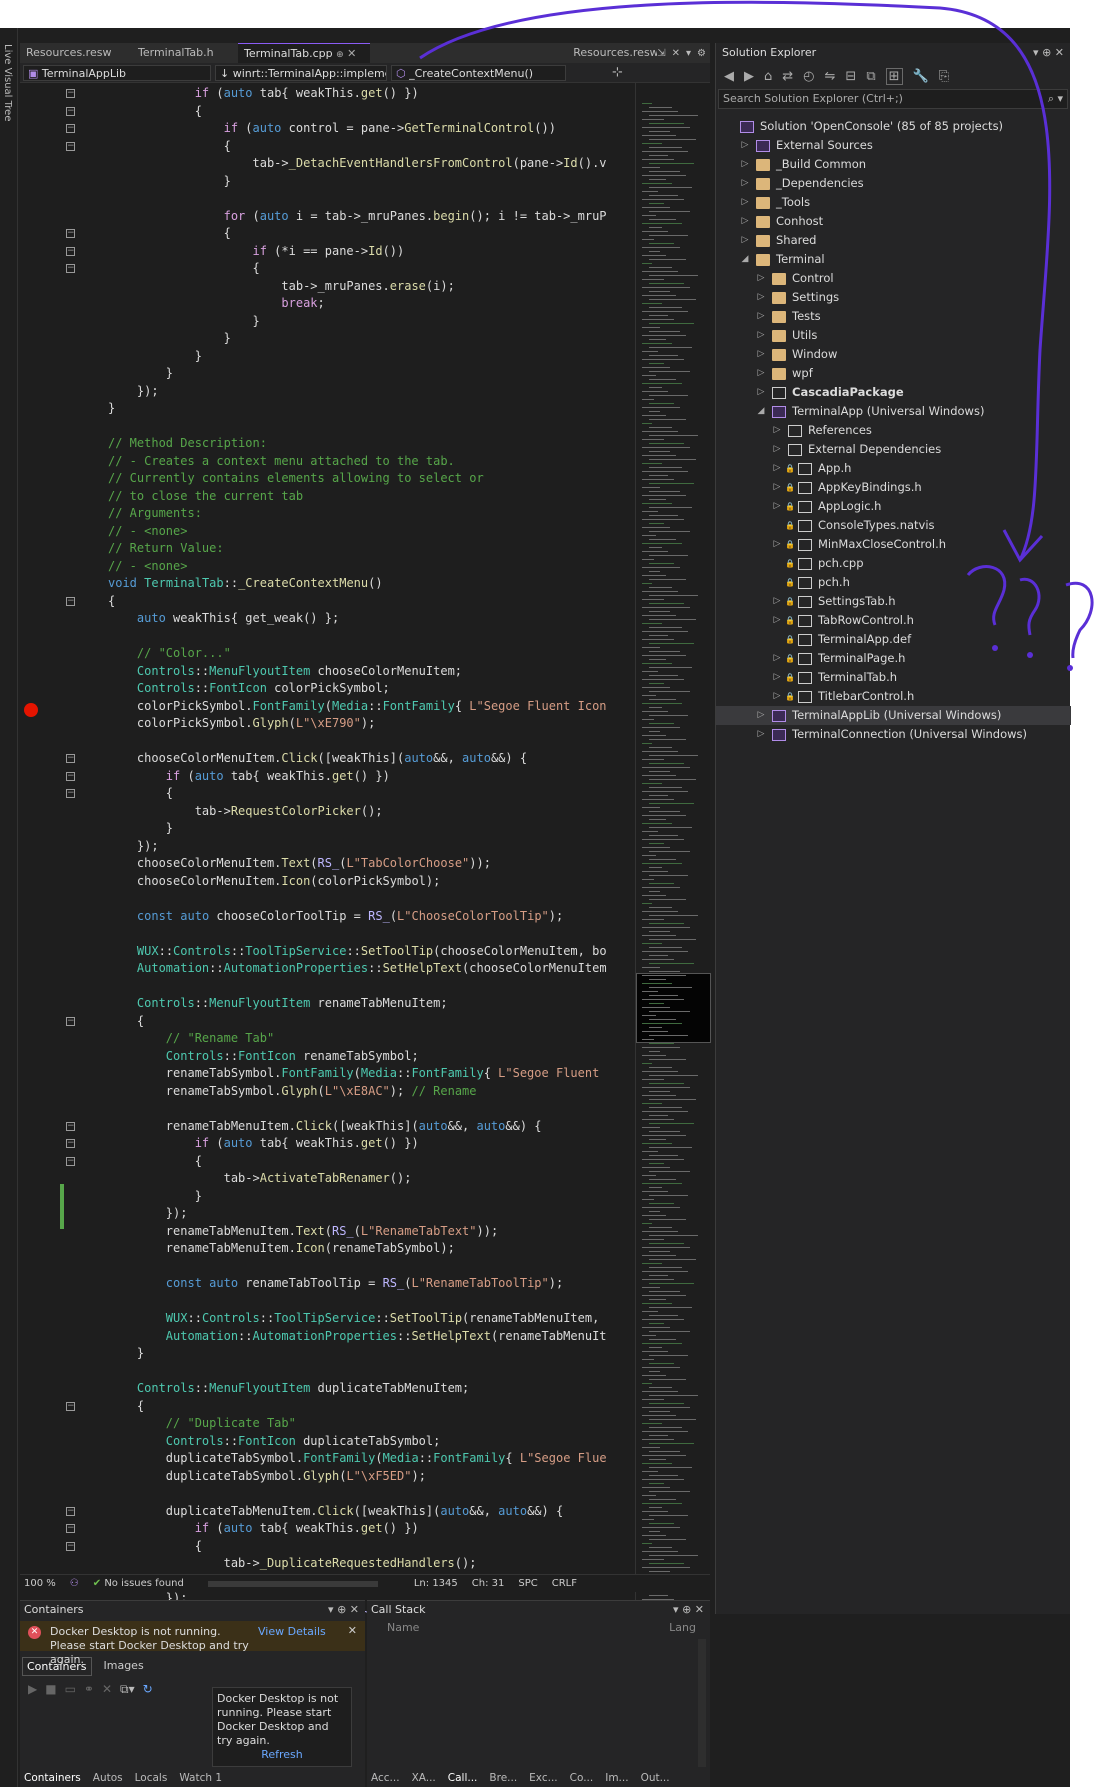 The height and width of the screenshot is (1787, 1095). I want to click on play-icon: ▶, so click(32, 1689).